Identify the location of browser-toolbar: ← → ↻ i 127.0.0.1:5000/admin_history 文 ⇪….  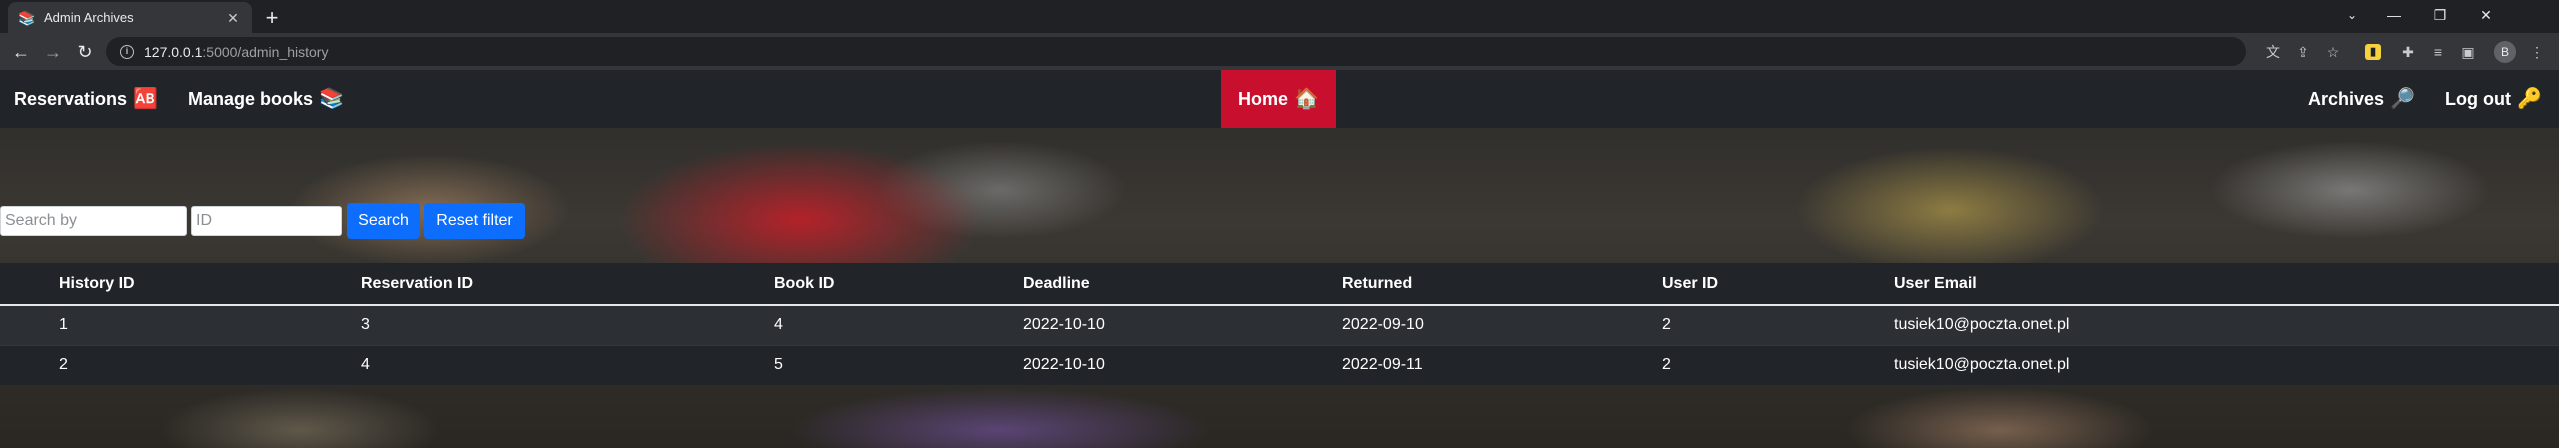
(1279, 51).